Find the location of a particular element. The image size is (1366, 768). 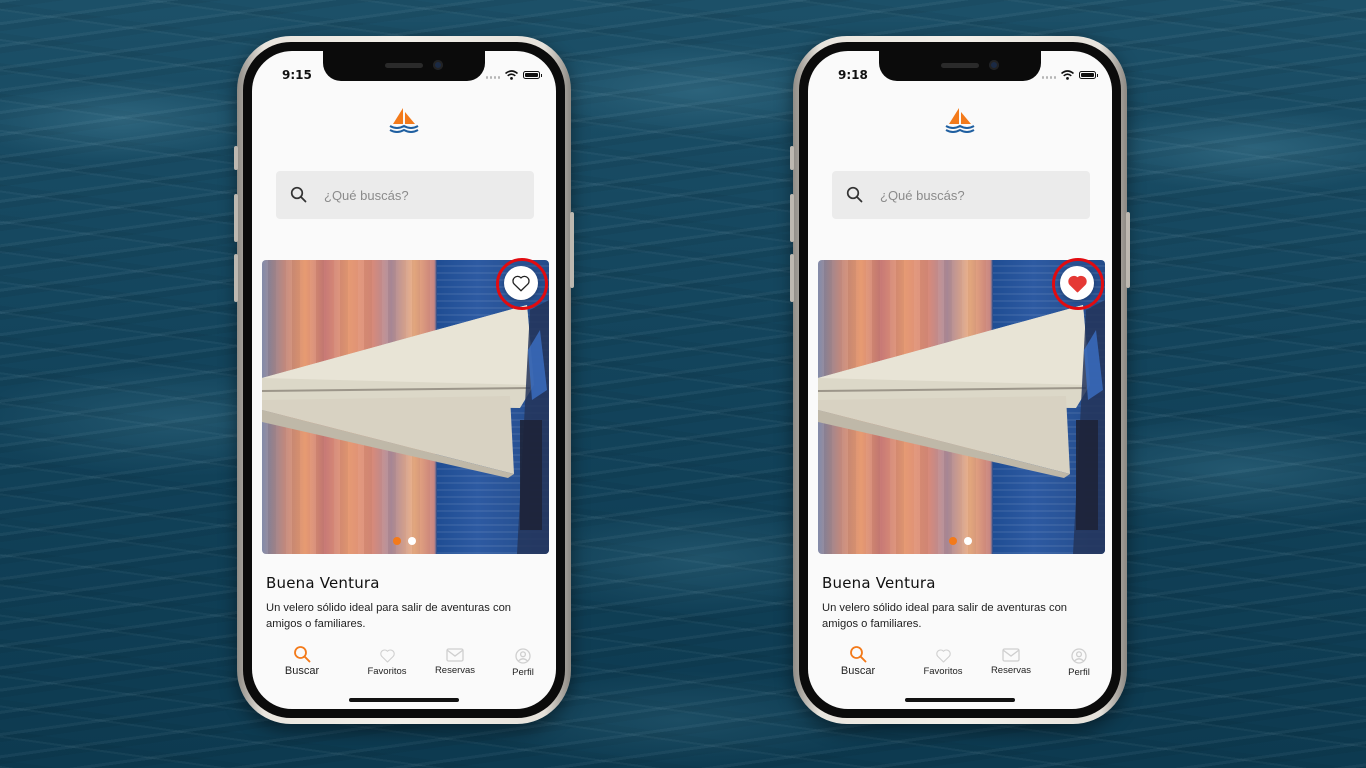

heart-outline-icon is located at coordinates (521, 283).